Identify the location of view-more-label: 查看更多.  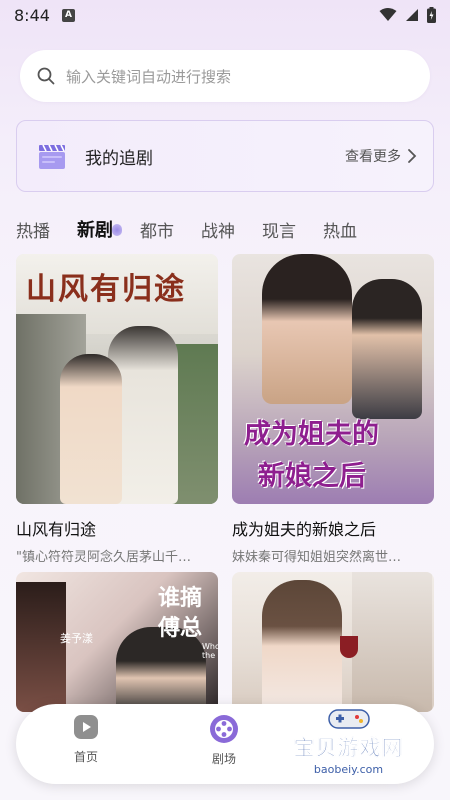
(373, 157).